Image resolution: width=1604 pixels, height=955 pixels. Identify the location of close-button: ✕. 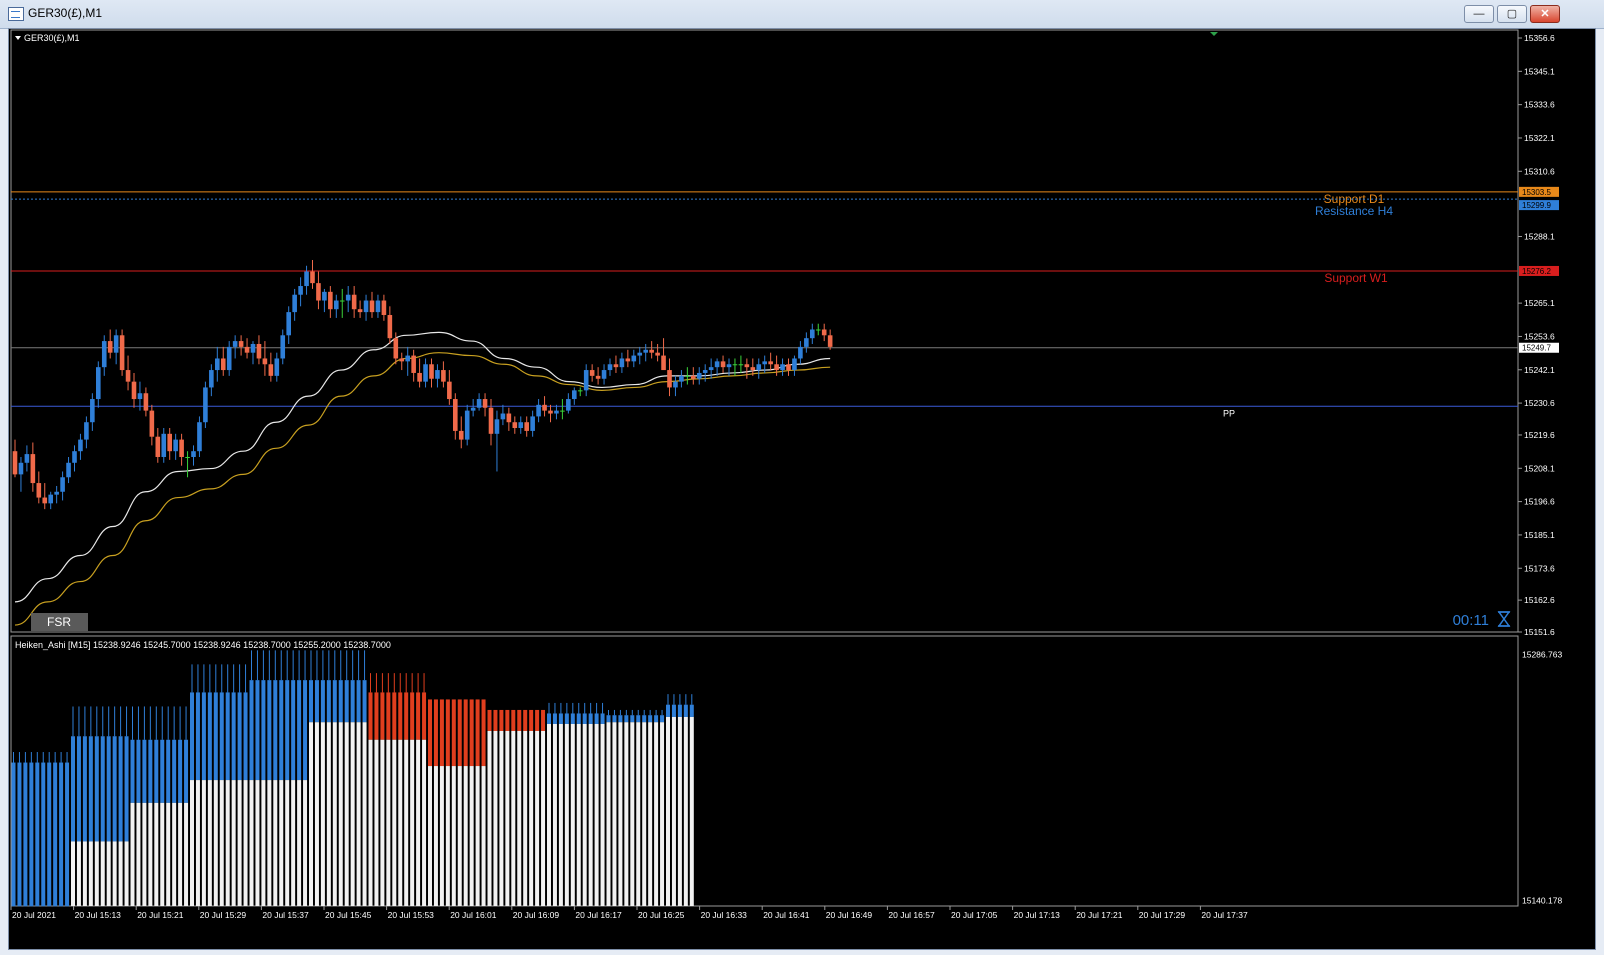
(1545, 14).